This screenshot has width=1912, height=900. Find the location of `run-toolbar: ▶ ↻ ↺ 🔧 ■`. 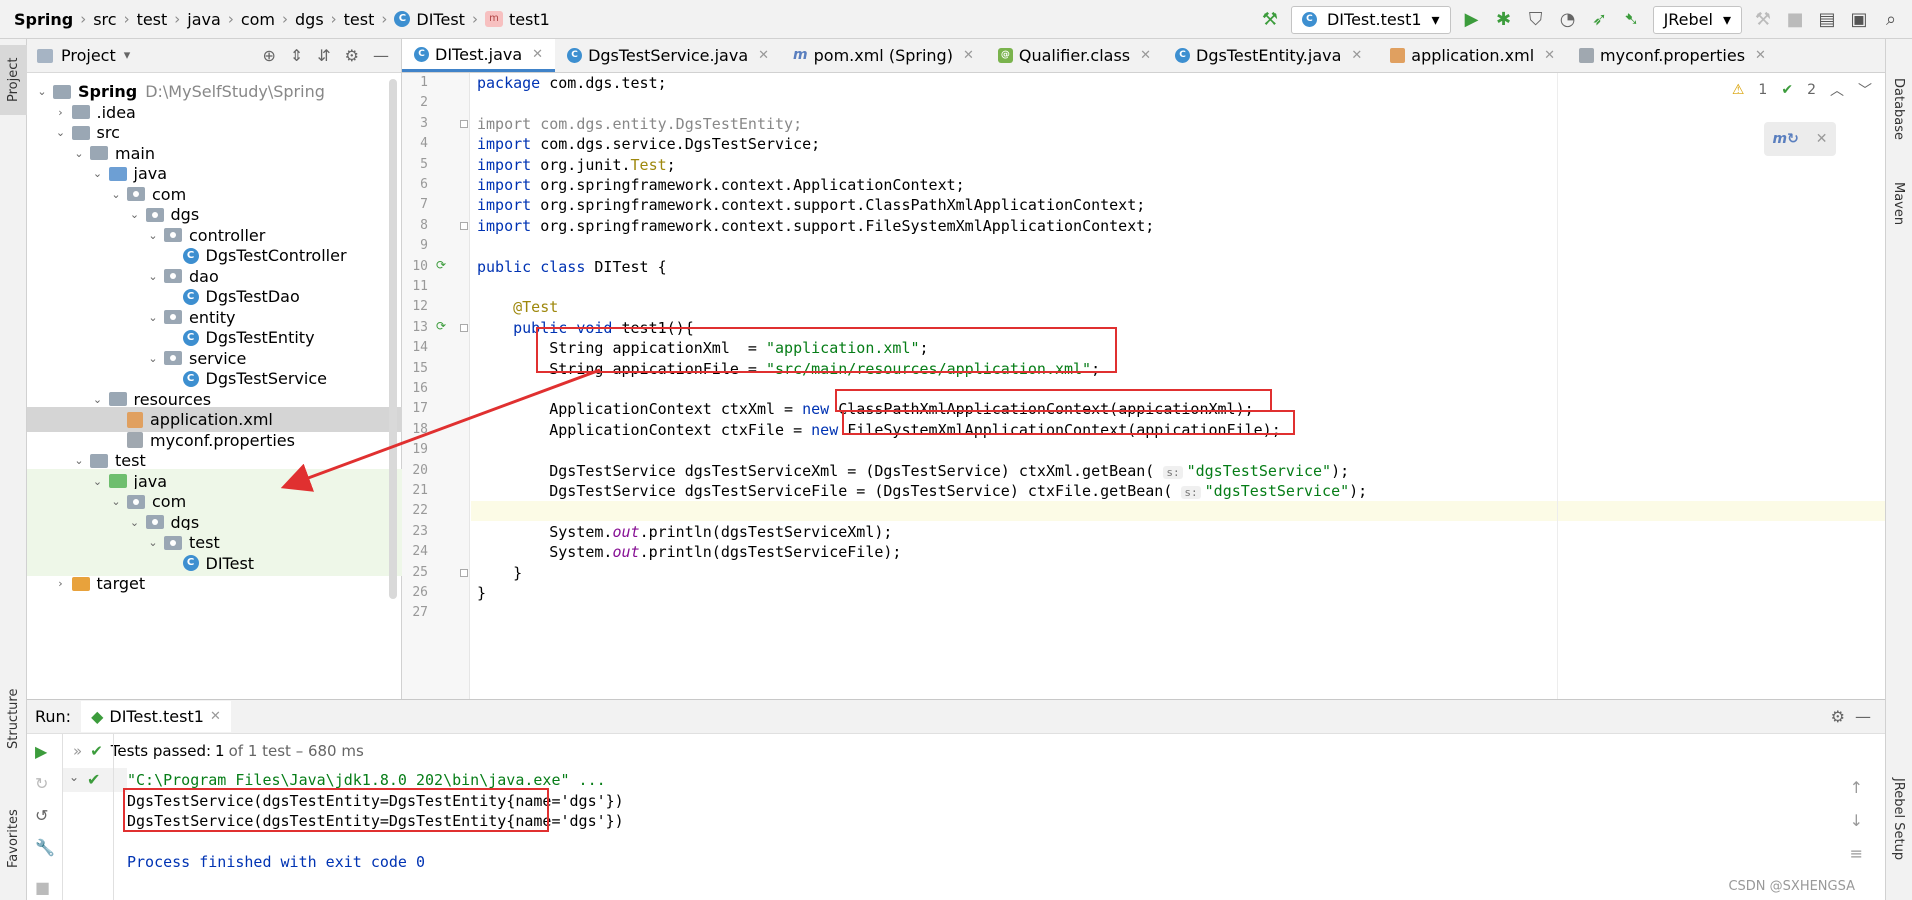

run-toolbar: ▶ ↻ ↺ 🔧 ■ is located at coordinates (45, 817).